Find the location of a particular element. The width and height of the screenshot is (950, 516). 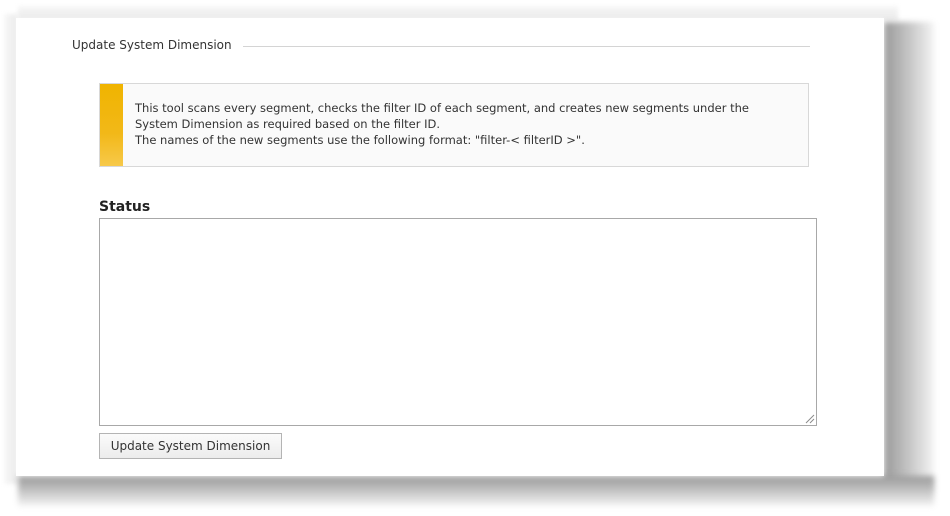

panel-shadow-right is located at coordinates (909, 257).